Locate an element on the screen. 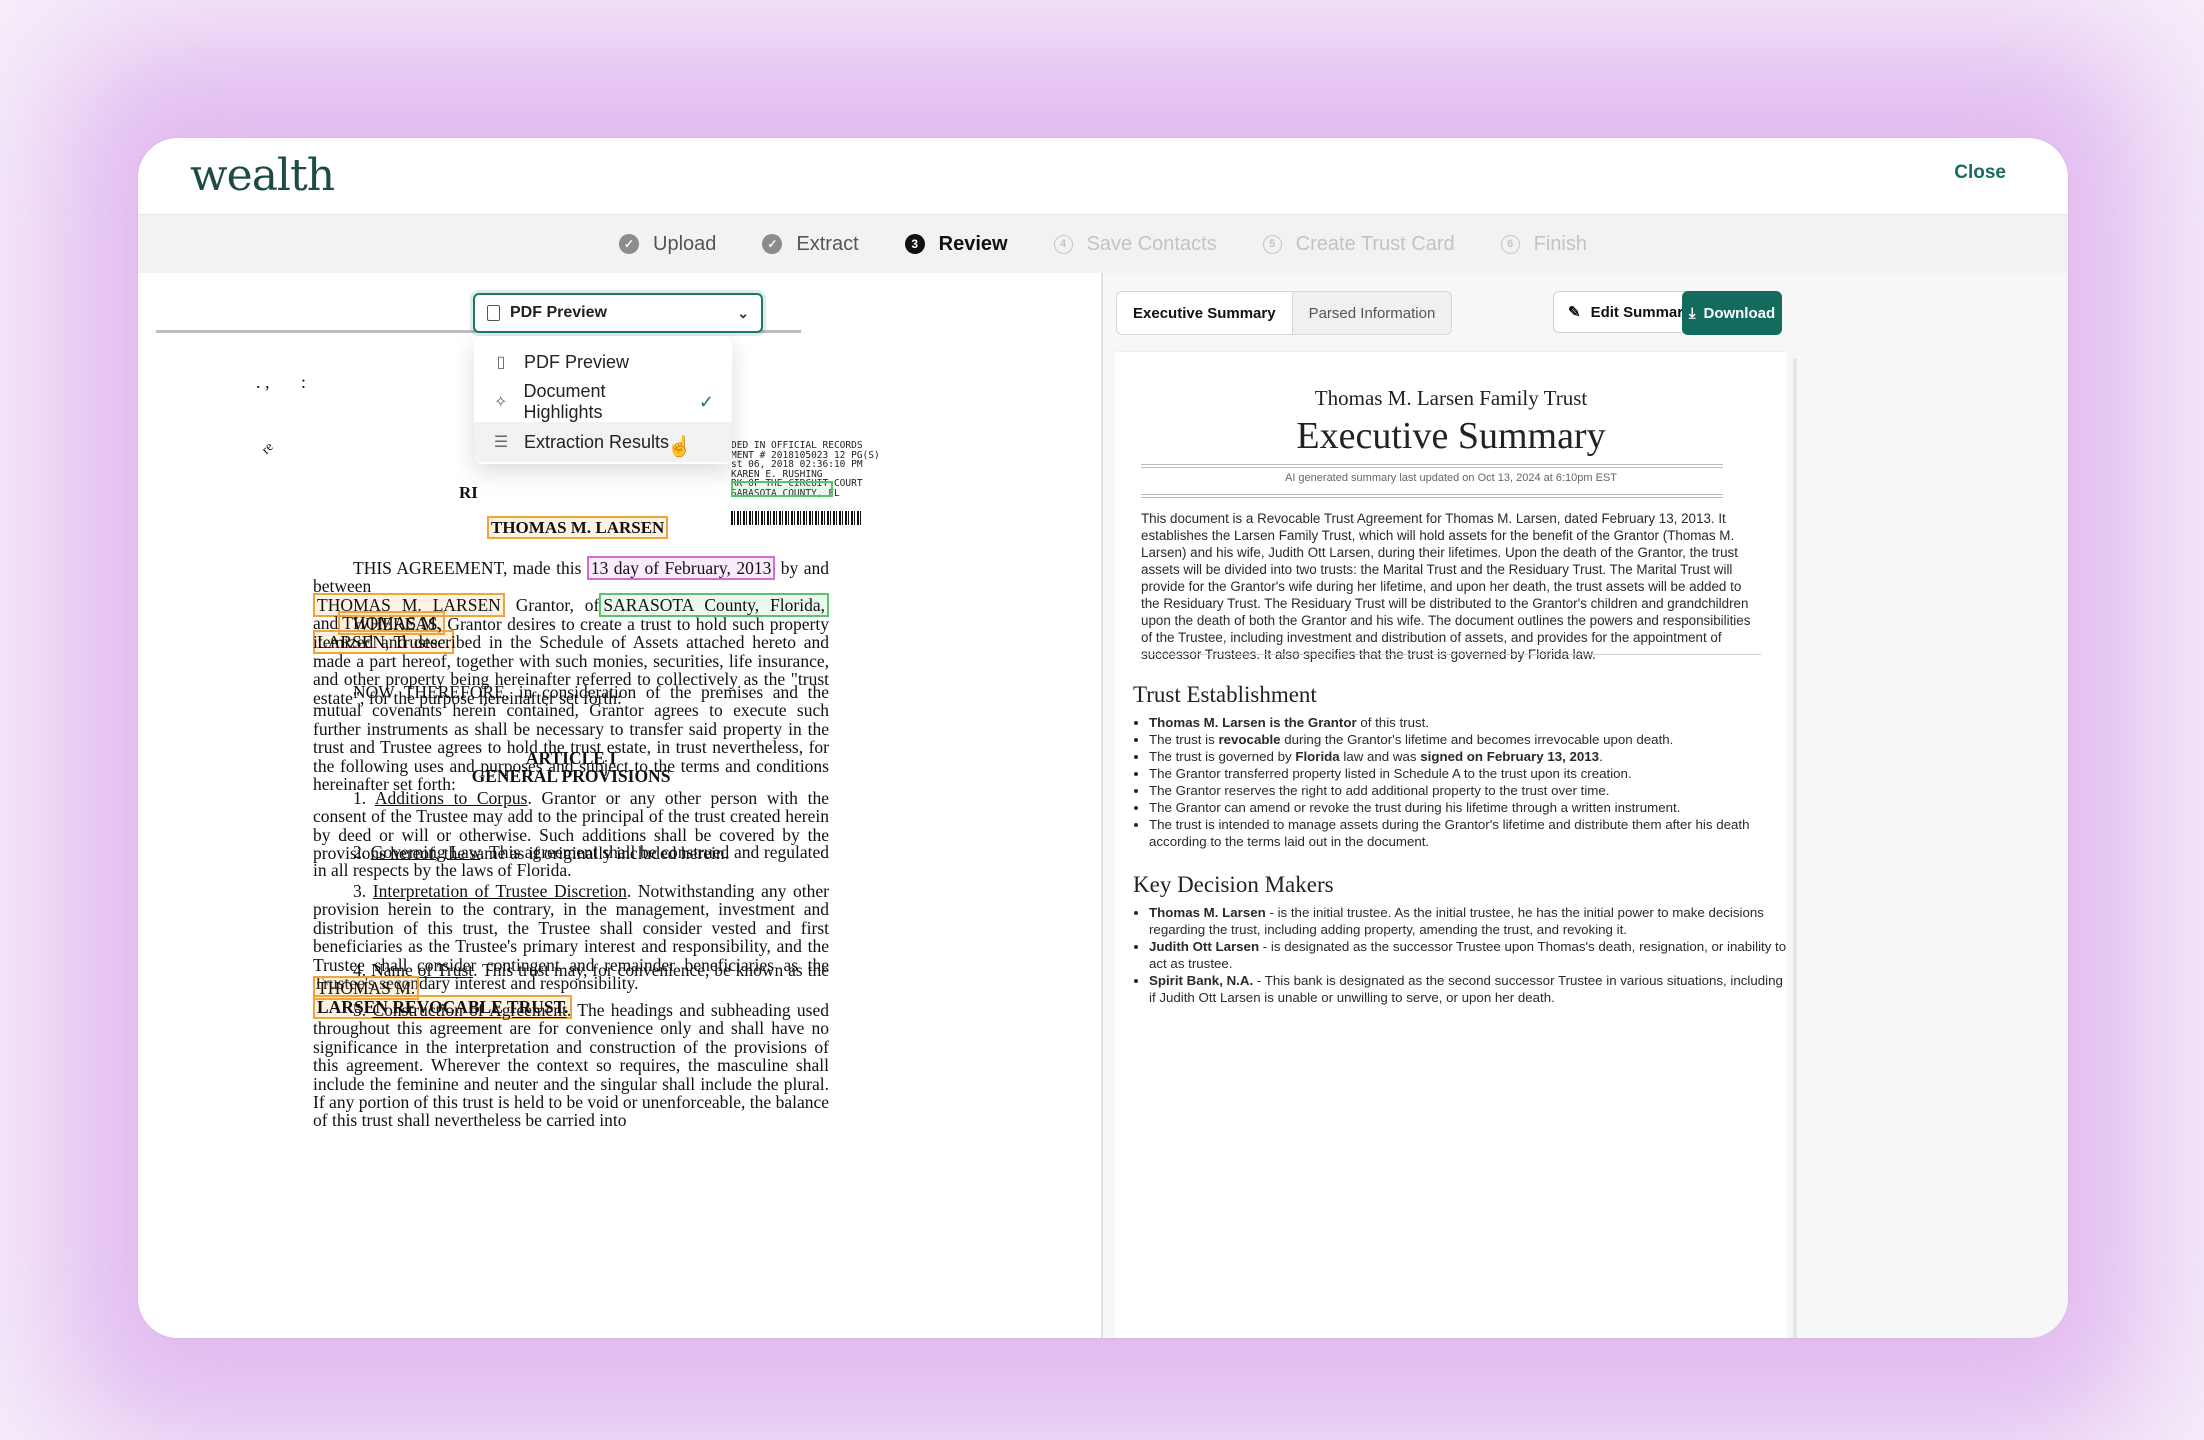 This screenshot has width=2204, height=1440. cursor-hand-icon: ☝ is located at coordinates (679, 447).